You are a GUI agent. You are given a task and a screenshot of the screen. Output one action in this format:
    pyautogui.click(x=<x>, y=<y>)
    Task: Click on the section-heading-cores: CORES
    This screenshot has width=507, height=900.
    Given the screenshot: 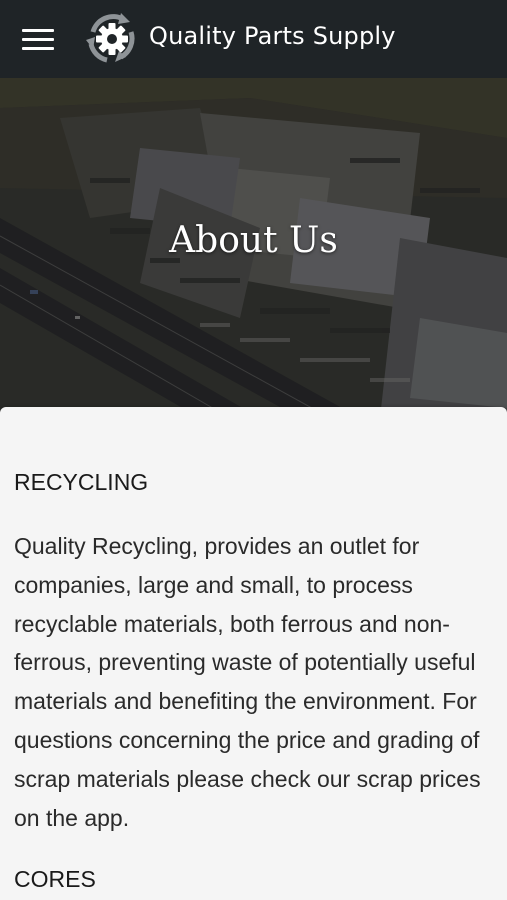 What is the action you would take?
    pyautogui.click(x=55, y=879)
    